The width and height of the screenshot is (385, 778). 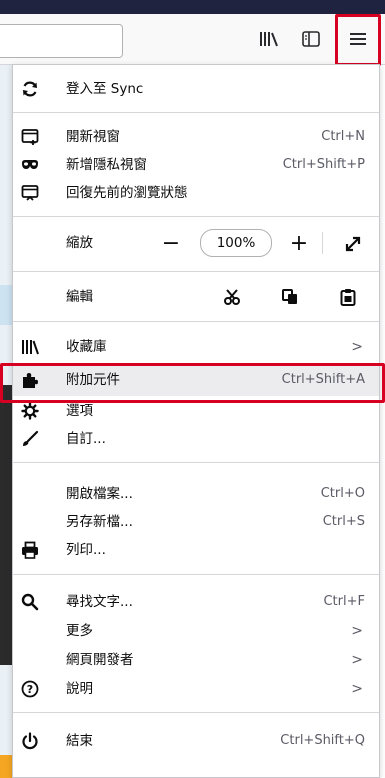 What do you see at coordinates (79, 741) in the screenshot?
I see `quit-label: 結束` at bounding box center [79, 741].